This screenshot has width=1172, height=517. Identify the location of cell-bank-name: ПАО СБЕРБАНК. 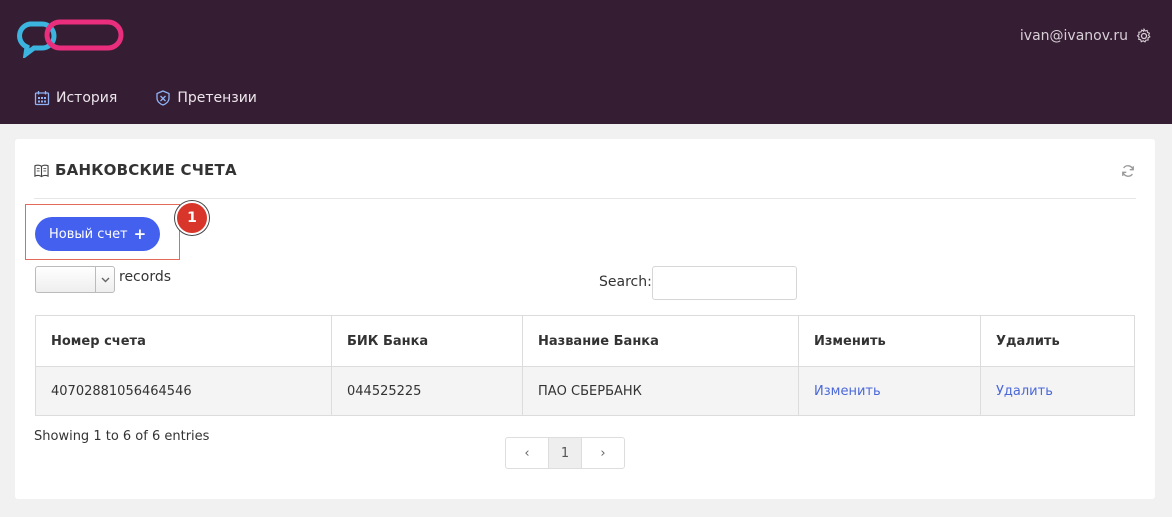
(660, 391).